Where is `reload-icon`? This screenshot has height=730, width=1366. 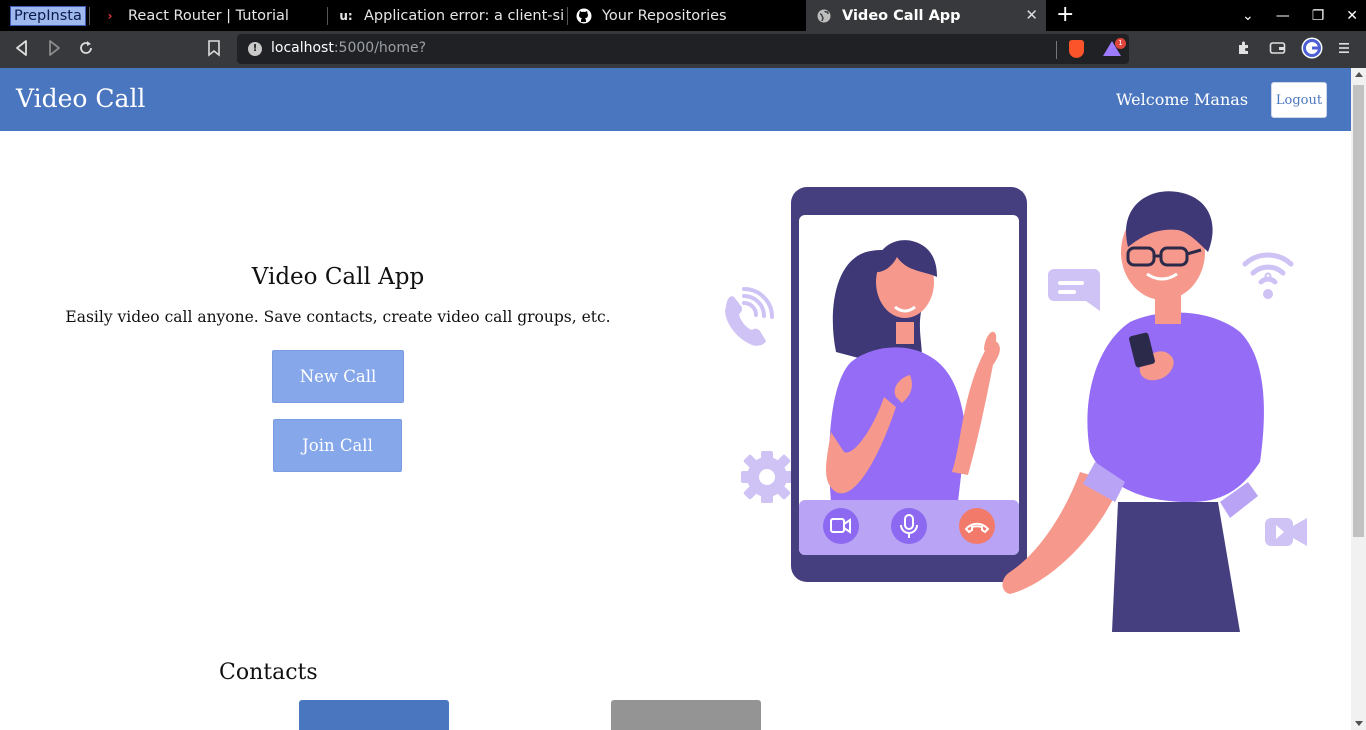
reload-icon is located at coordinates (86, 50).